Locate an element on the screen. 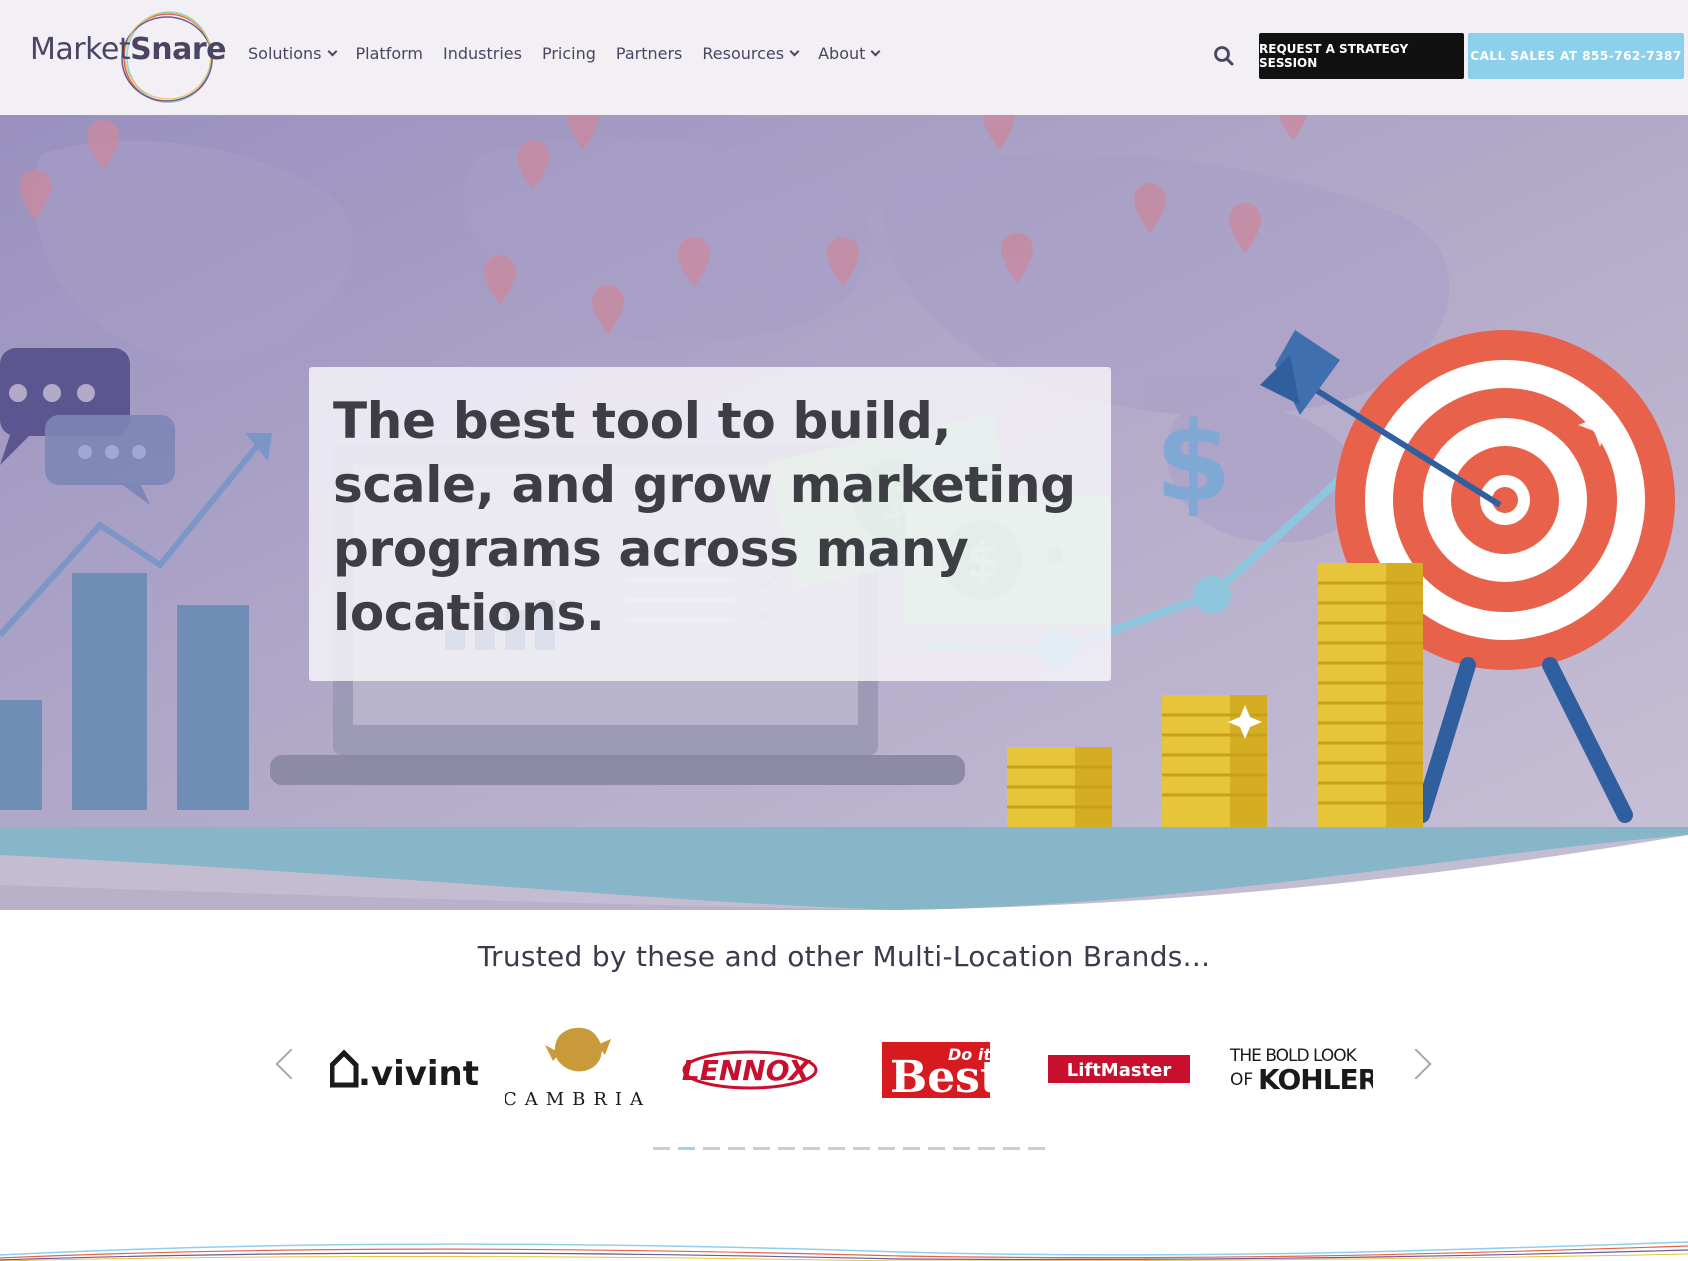 This screenshot has width=1688, height=1261. call-sales-button: CALL SALES AT 855-762-7387 is located at coordinates (1576, 56).